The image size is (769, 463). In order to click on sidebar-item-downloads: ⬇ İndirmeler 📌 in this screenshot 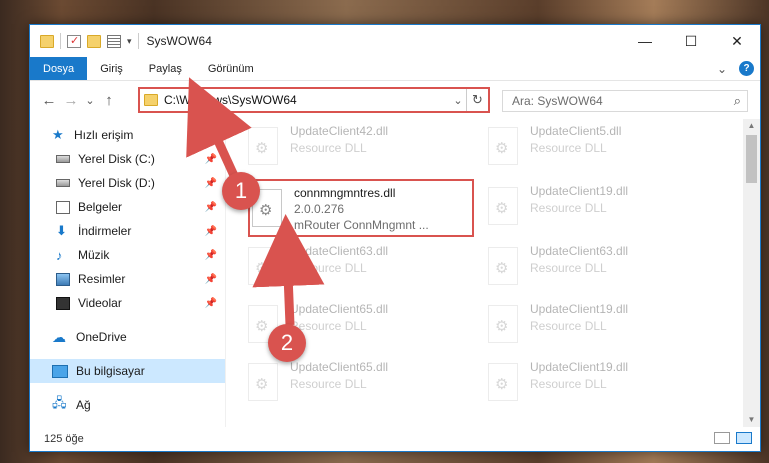, I will do `click(127, 231)`.